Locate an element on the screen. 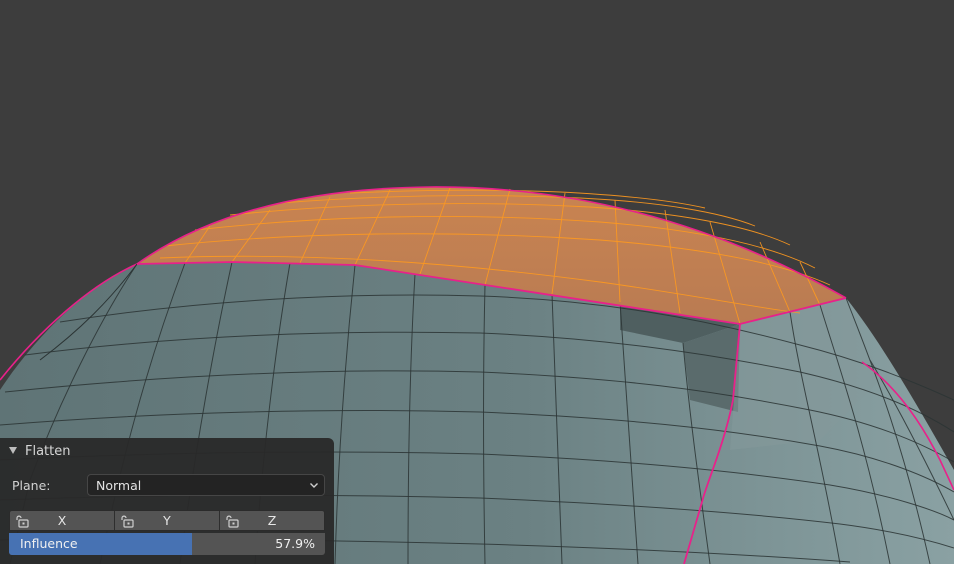 The width and height of the screenshot is (954, 564). axis-x-toggle: X is located at coordinates (62, 520).